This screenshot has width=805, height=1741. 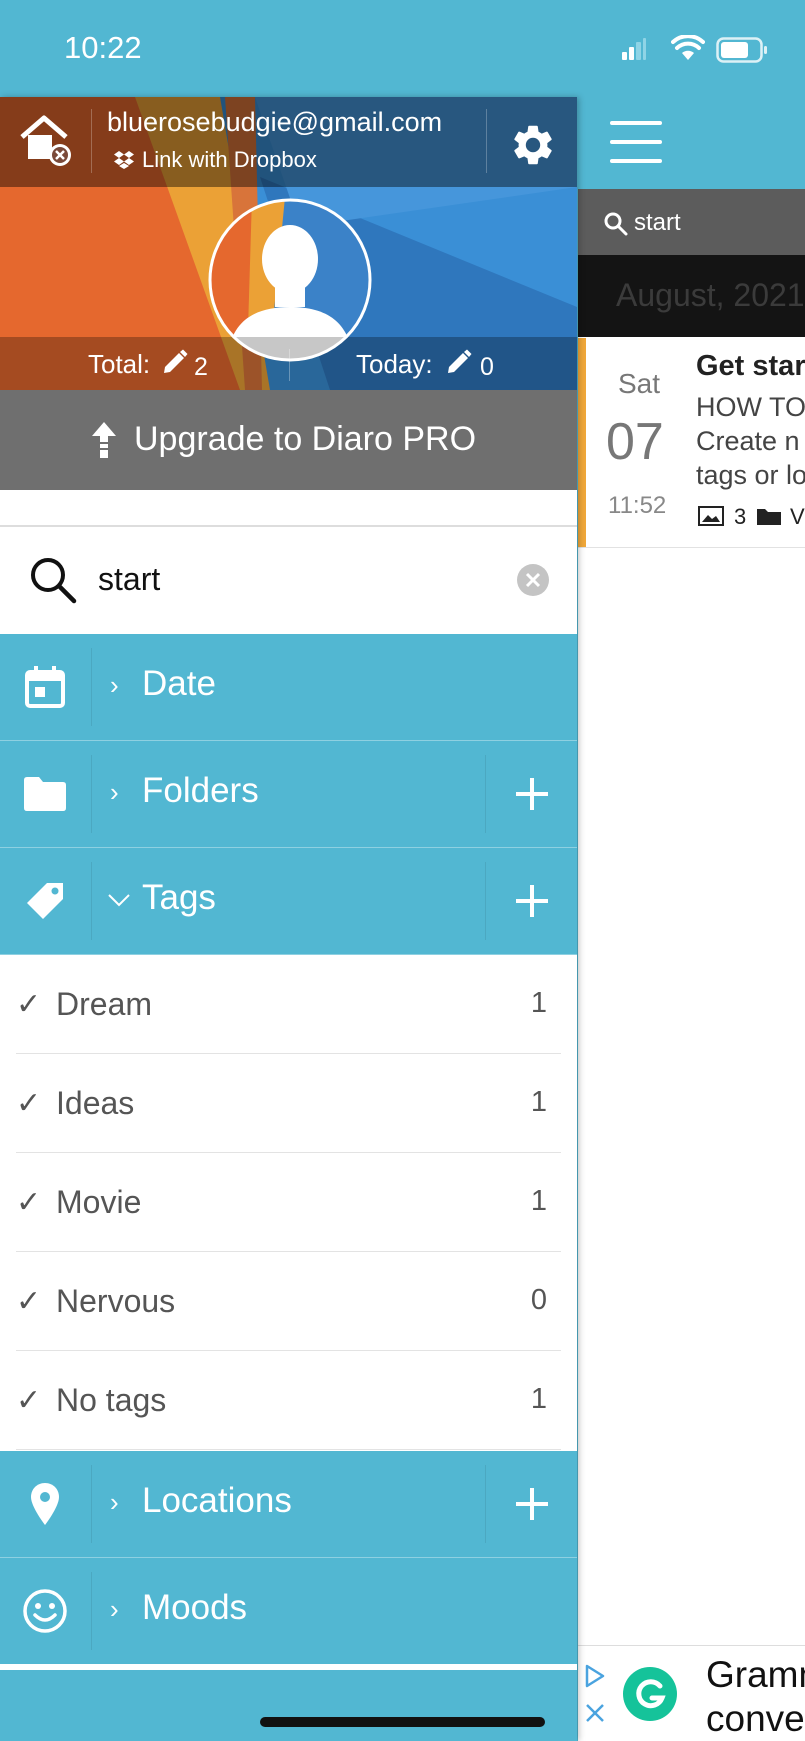 I want to click on dropbox-icon, so click(x=124, y=160).